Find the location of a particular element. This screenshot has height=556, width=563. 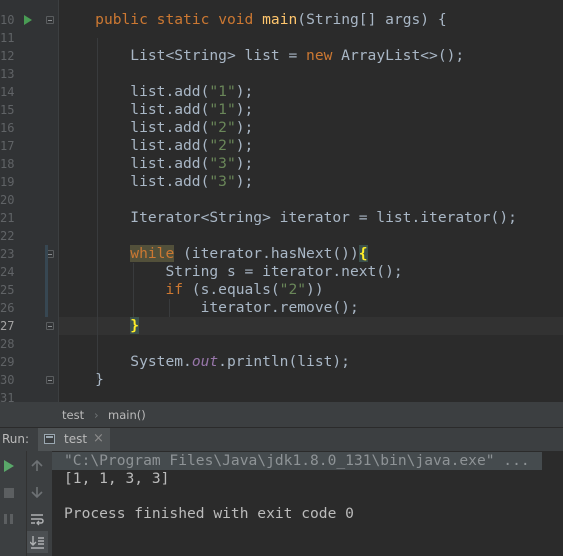

run-tool-window-header: Run: test × is located at coordinates (281, 439).